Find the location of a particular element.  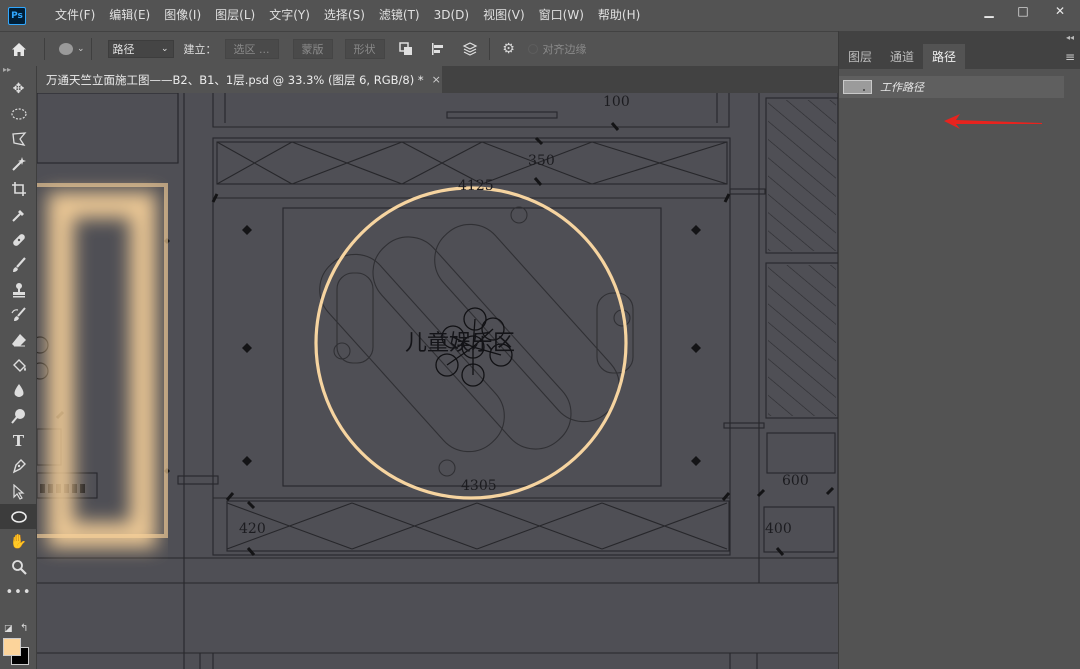

panel-menu-icon: ≡ is located at coordinates (1070, 57).